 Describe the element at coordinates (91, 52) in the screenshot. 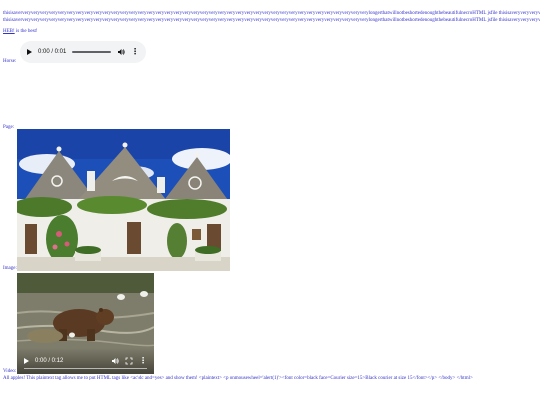

I see `audio-seek-bar` at that location.